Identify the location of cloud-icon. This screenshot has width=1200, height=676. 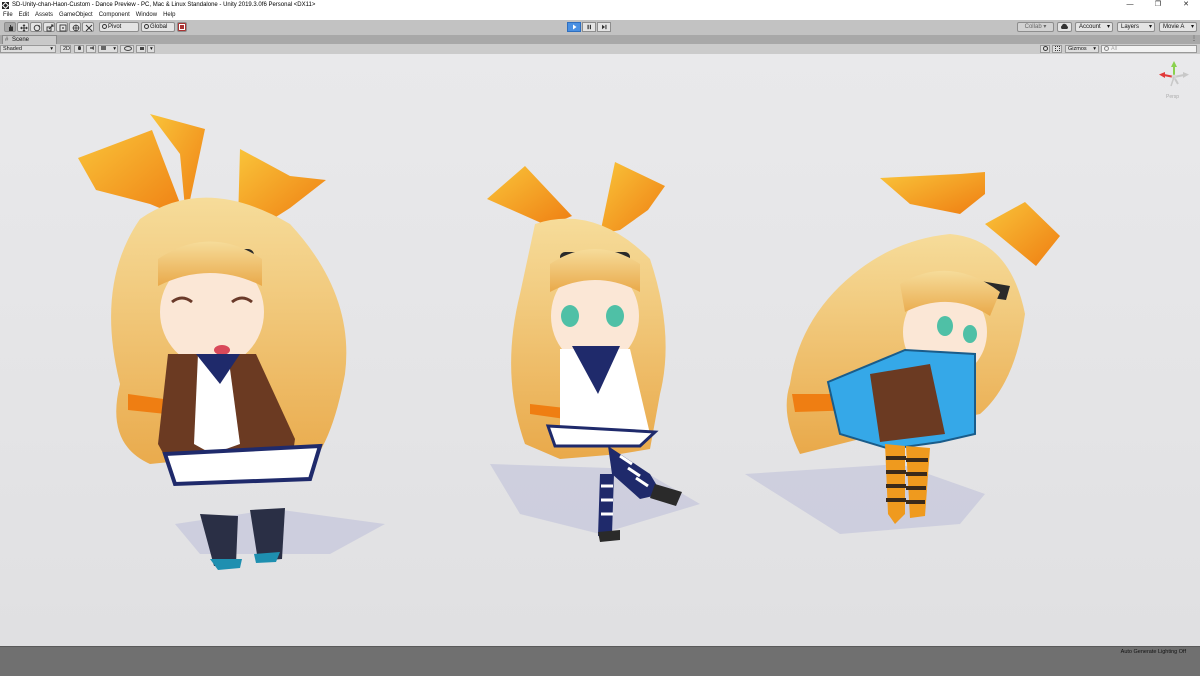
(1064, 26).